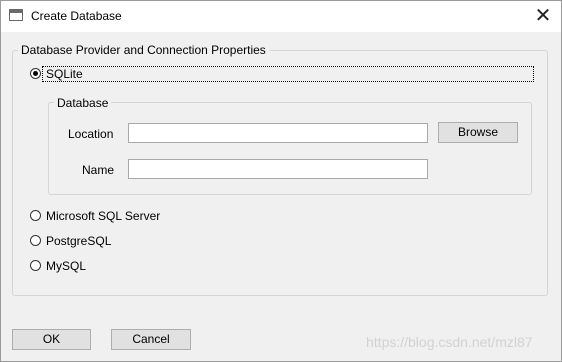 Image resolution: width=562 pixels, height=362 pixels. What do you see at coordinates (278, 133) in the screenshot?
I see `location-input` at bounding box center [278, 133].